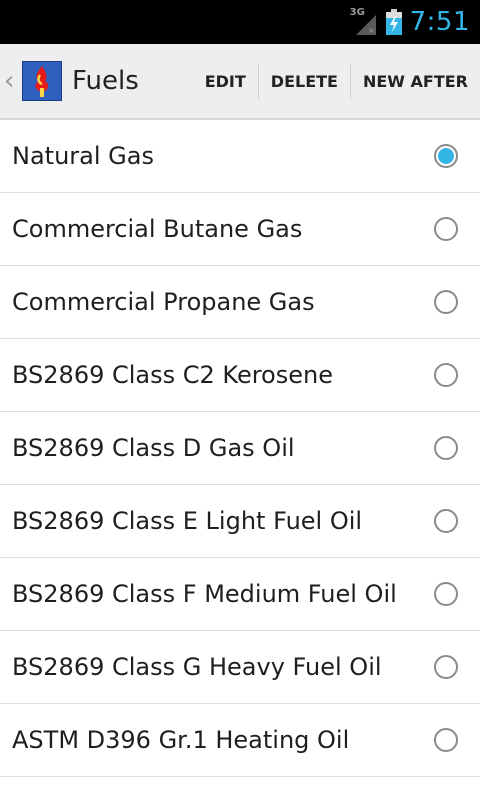 This screenshot has height=800, width=480. What do you see at coordinates (181, 740) in the screenshot?
I see `list-item-label: ASTM D396 Gr.1 Heating Oil` at bounding box center [181, 740].